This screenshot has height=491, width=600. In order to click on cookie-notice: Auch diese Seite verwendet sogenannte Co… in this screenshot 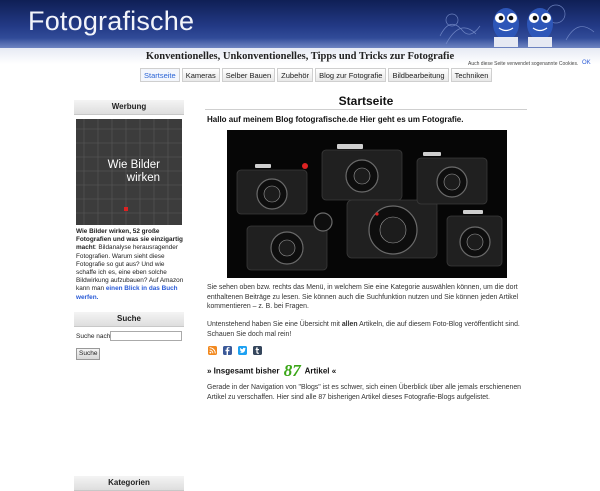, I will do `click(523, 64)`.